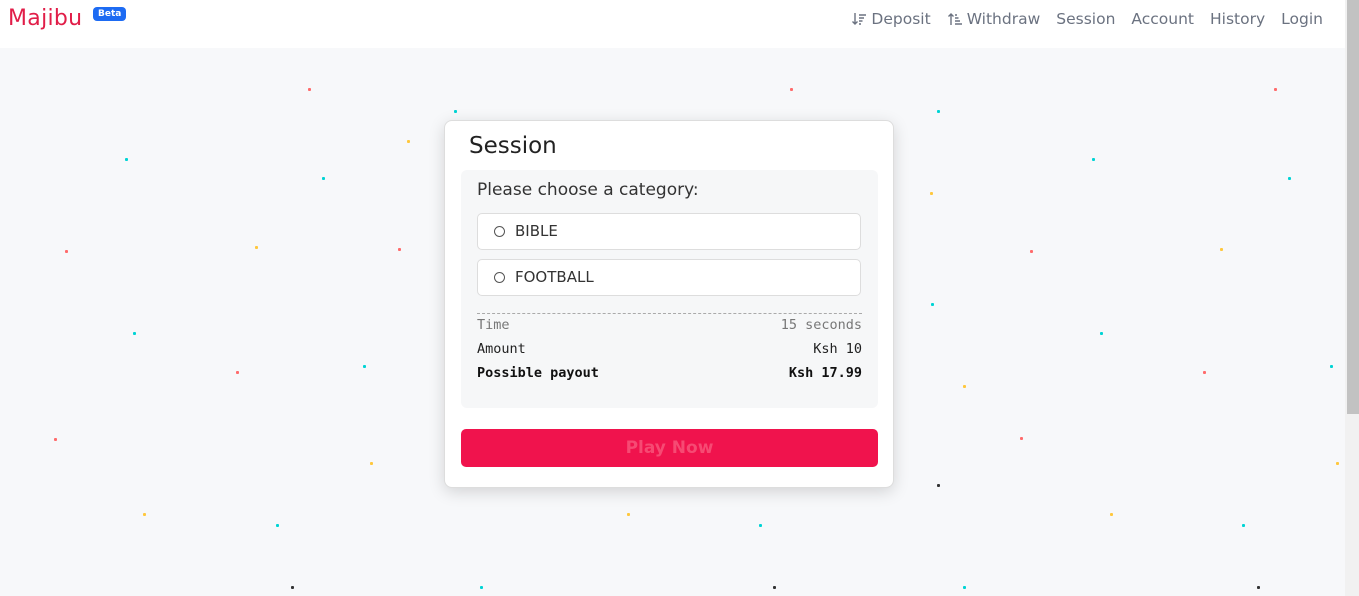 This screenshot has width=1359, height=596. I want to click on category-option-bible: BIBLE, so click(669, 231).